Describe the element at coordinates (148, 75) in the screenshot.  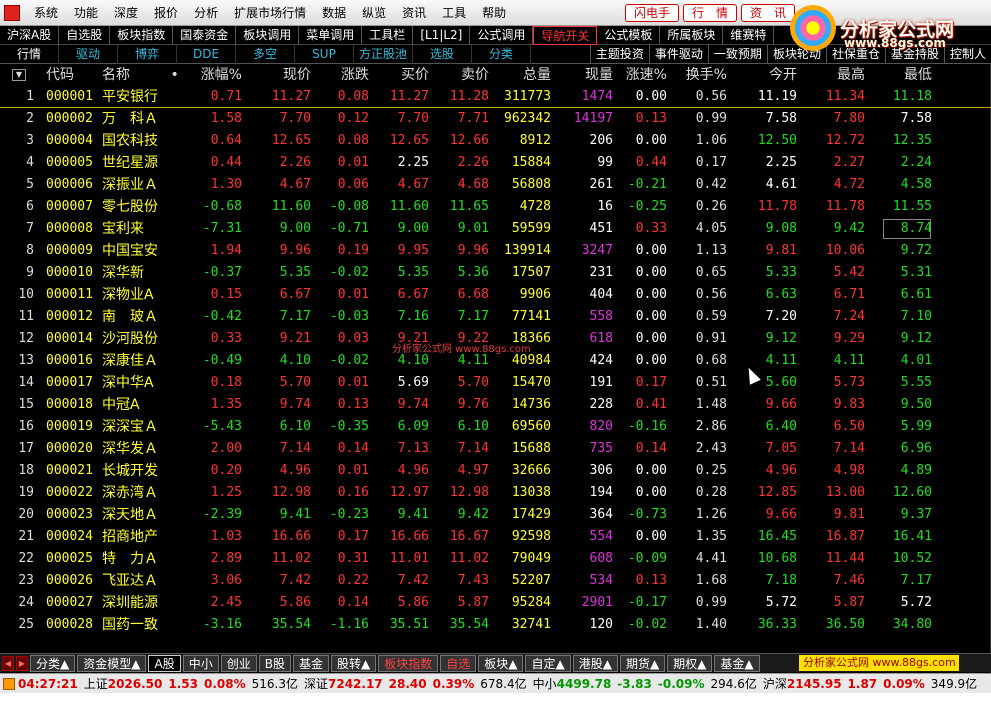
I see `header-name: 名称 •` at that location.